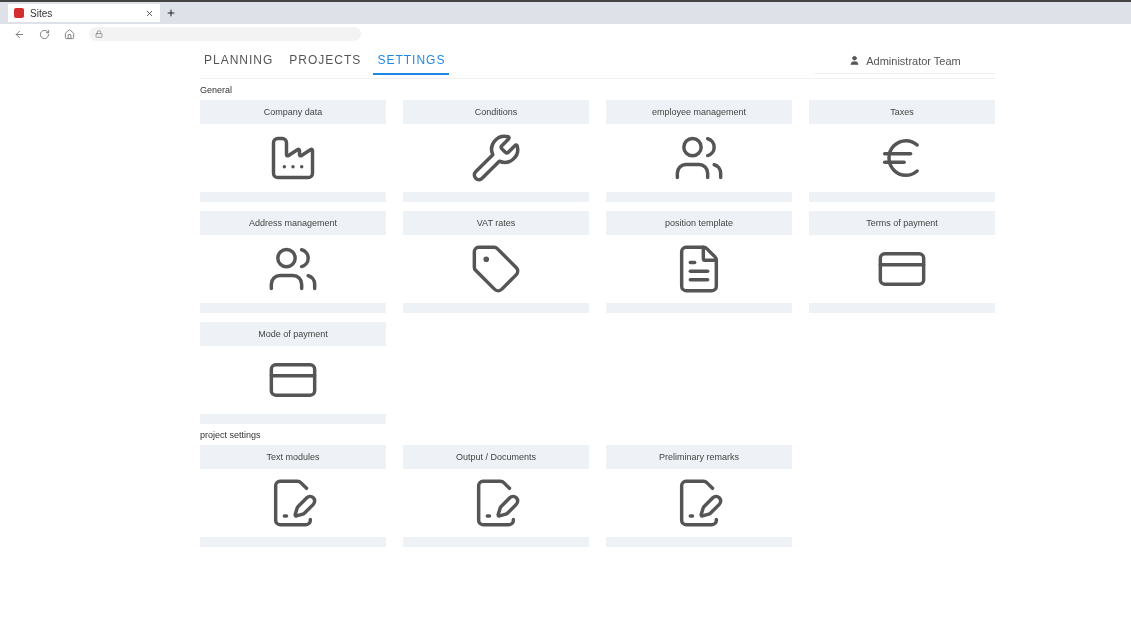  Describe the element at coordinates (699, 223) in the screenshot. I see `card-title: position template` at that location.